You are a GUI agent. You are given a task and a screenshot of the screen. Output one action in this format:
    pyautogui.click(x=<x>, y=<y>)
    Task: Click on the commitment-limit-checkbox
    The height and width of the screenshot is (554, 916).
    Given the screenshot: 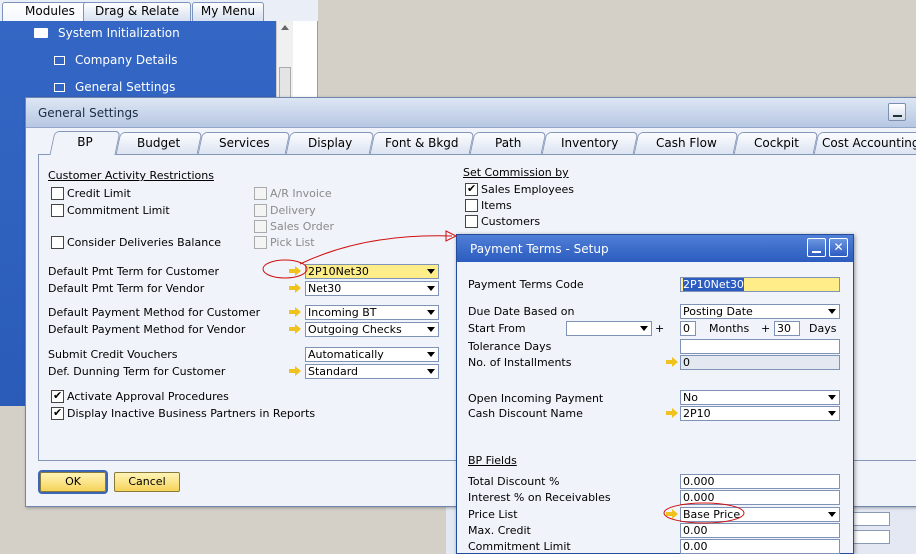 What is the action you would take?
    pyautogui.click(x=57, y=210)
    